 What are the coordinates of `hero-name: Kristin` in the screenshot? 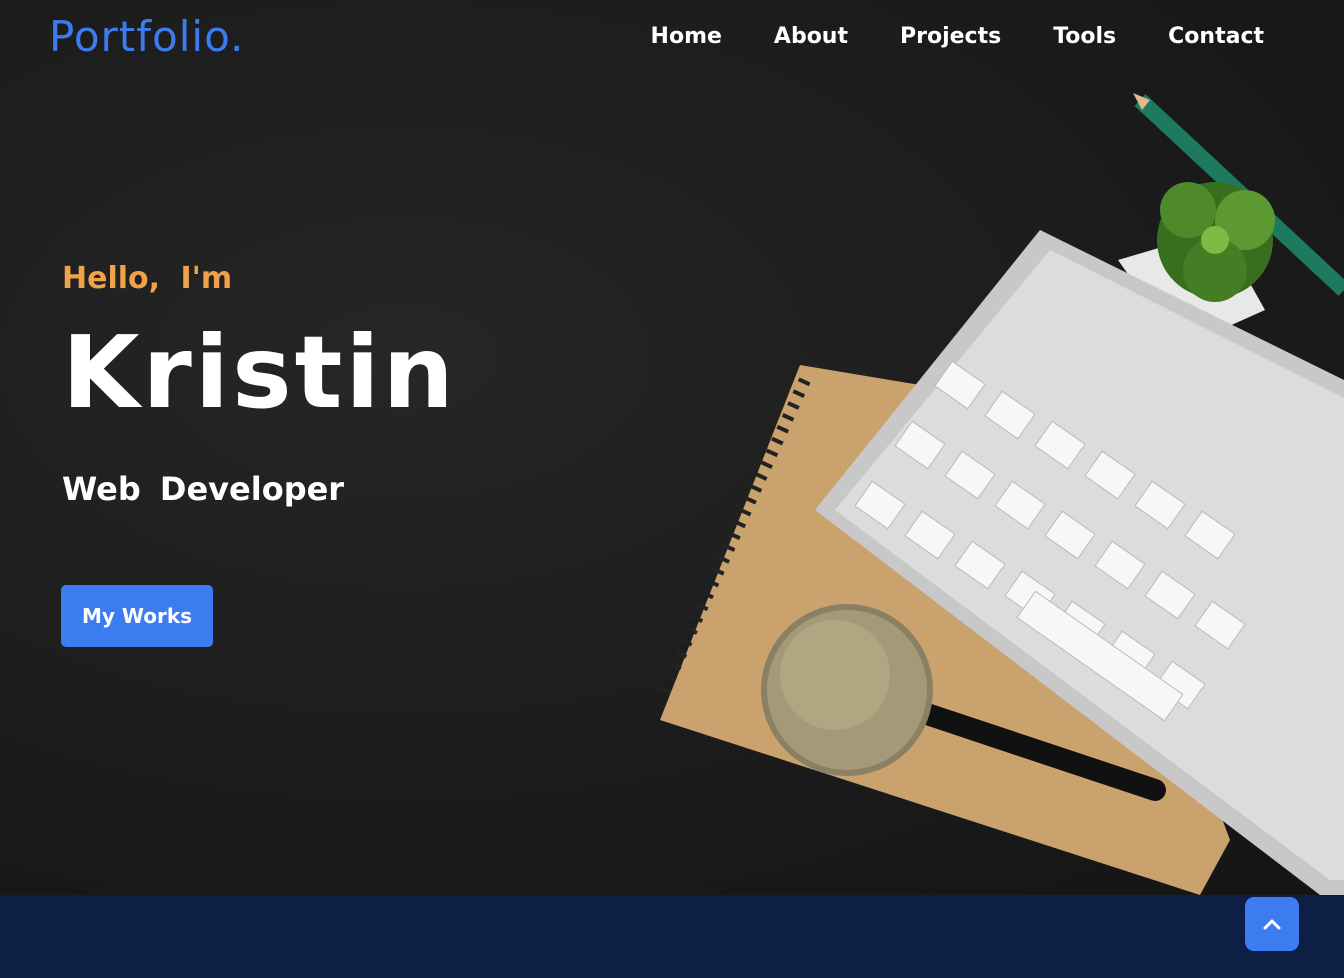 It's located at (259, 372).